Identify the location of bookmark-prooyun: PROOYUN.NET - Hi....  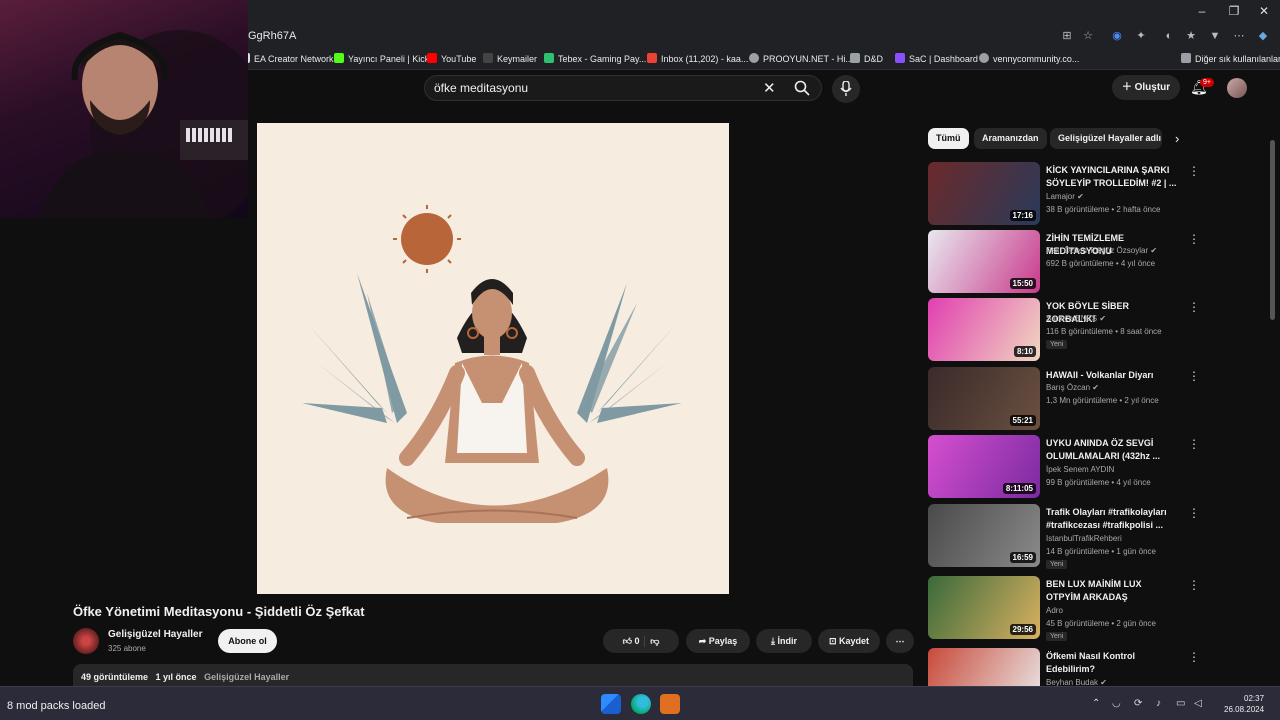
(801, 58).